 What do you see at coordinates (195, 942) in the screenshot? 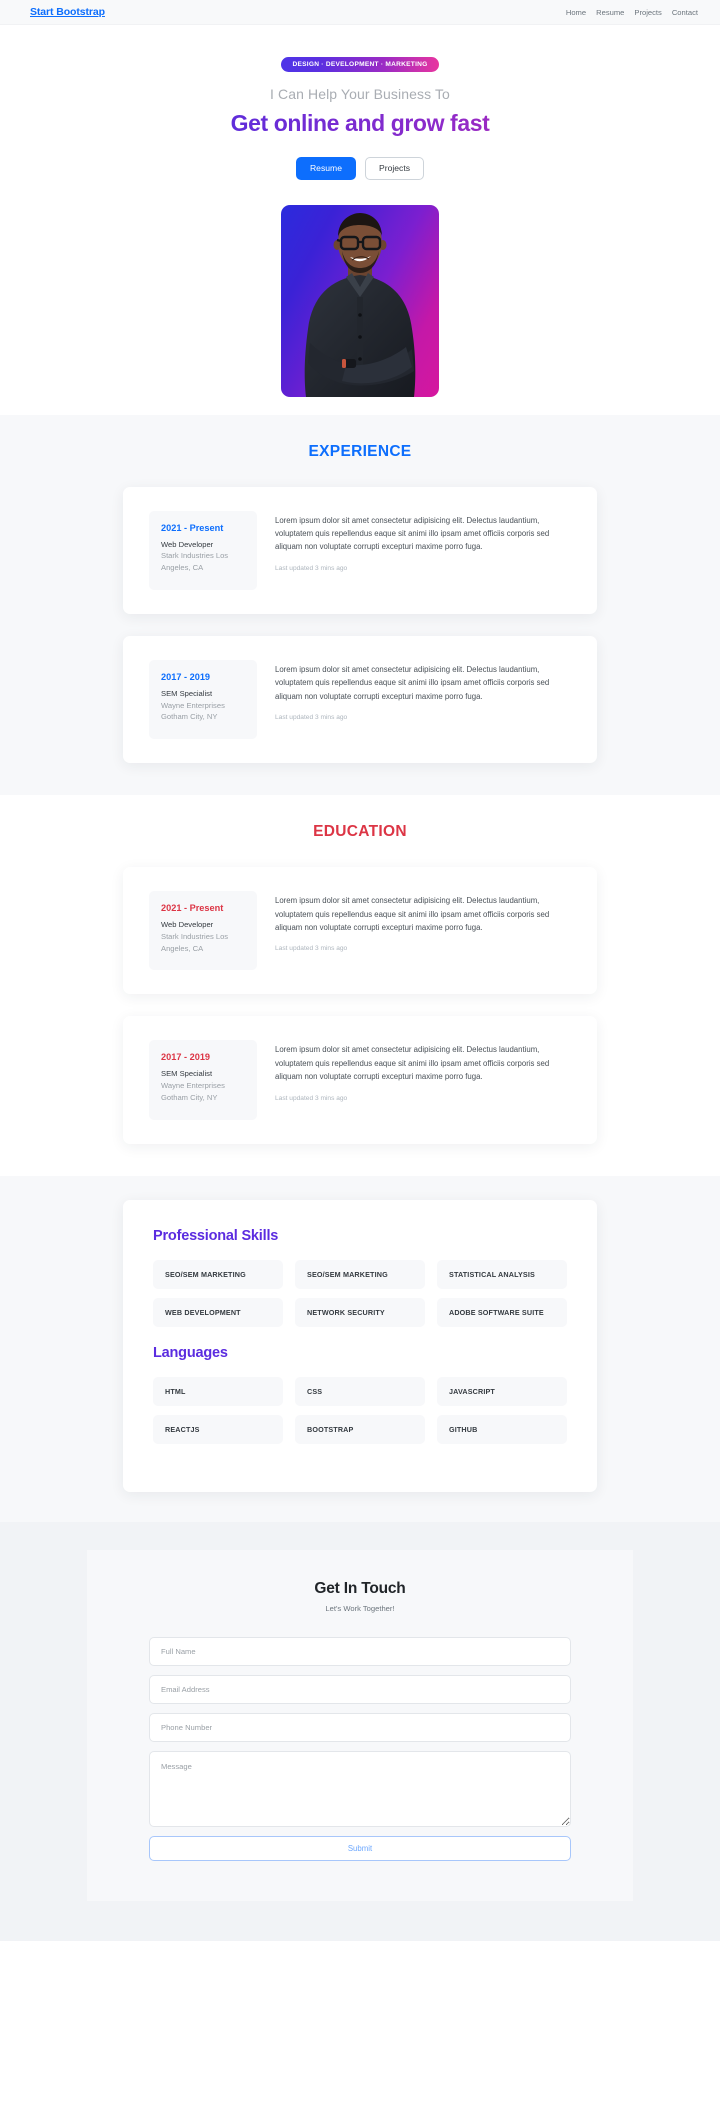
I see `education-org: Stark Industries Los Angeles, CA` at bounding box center [195, 942].